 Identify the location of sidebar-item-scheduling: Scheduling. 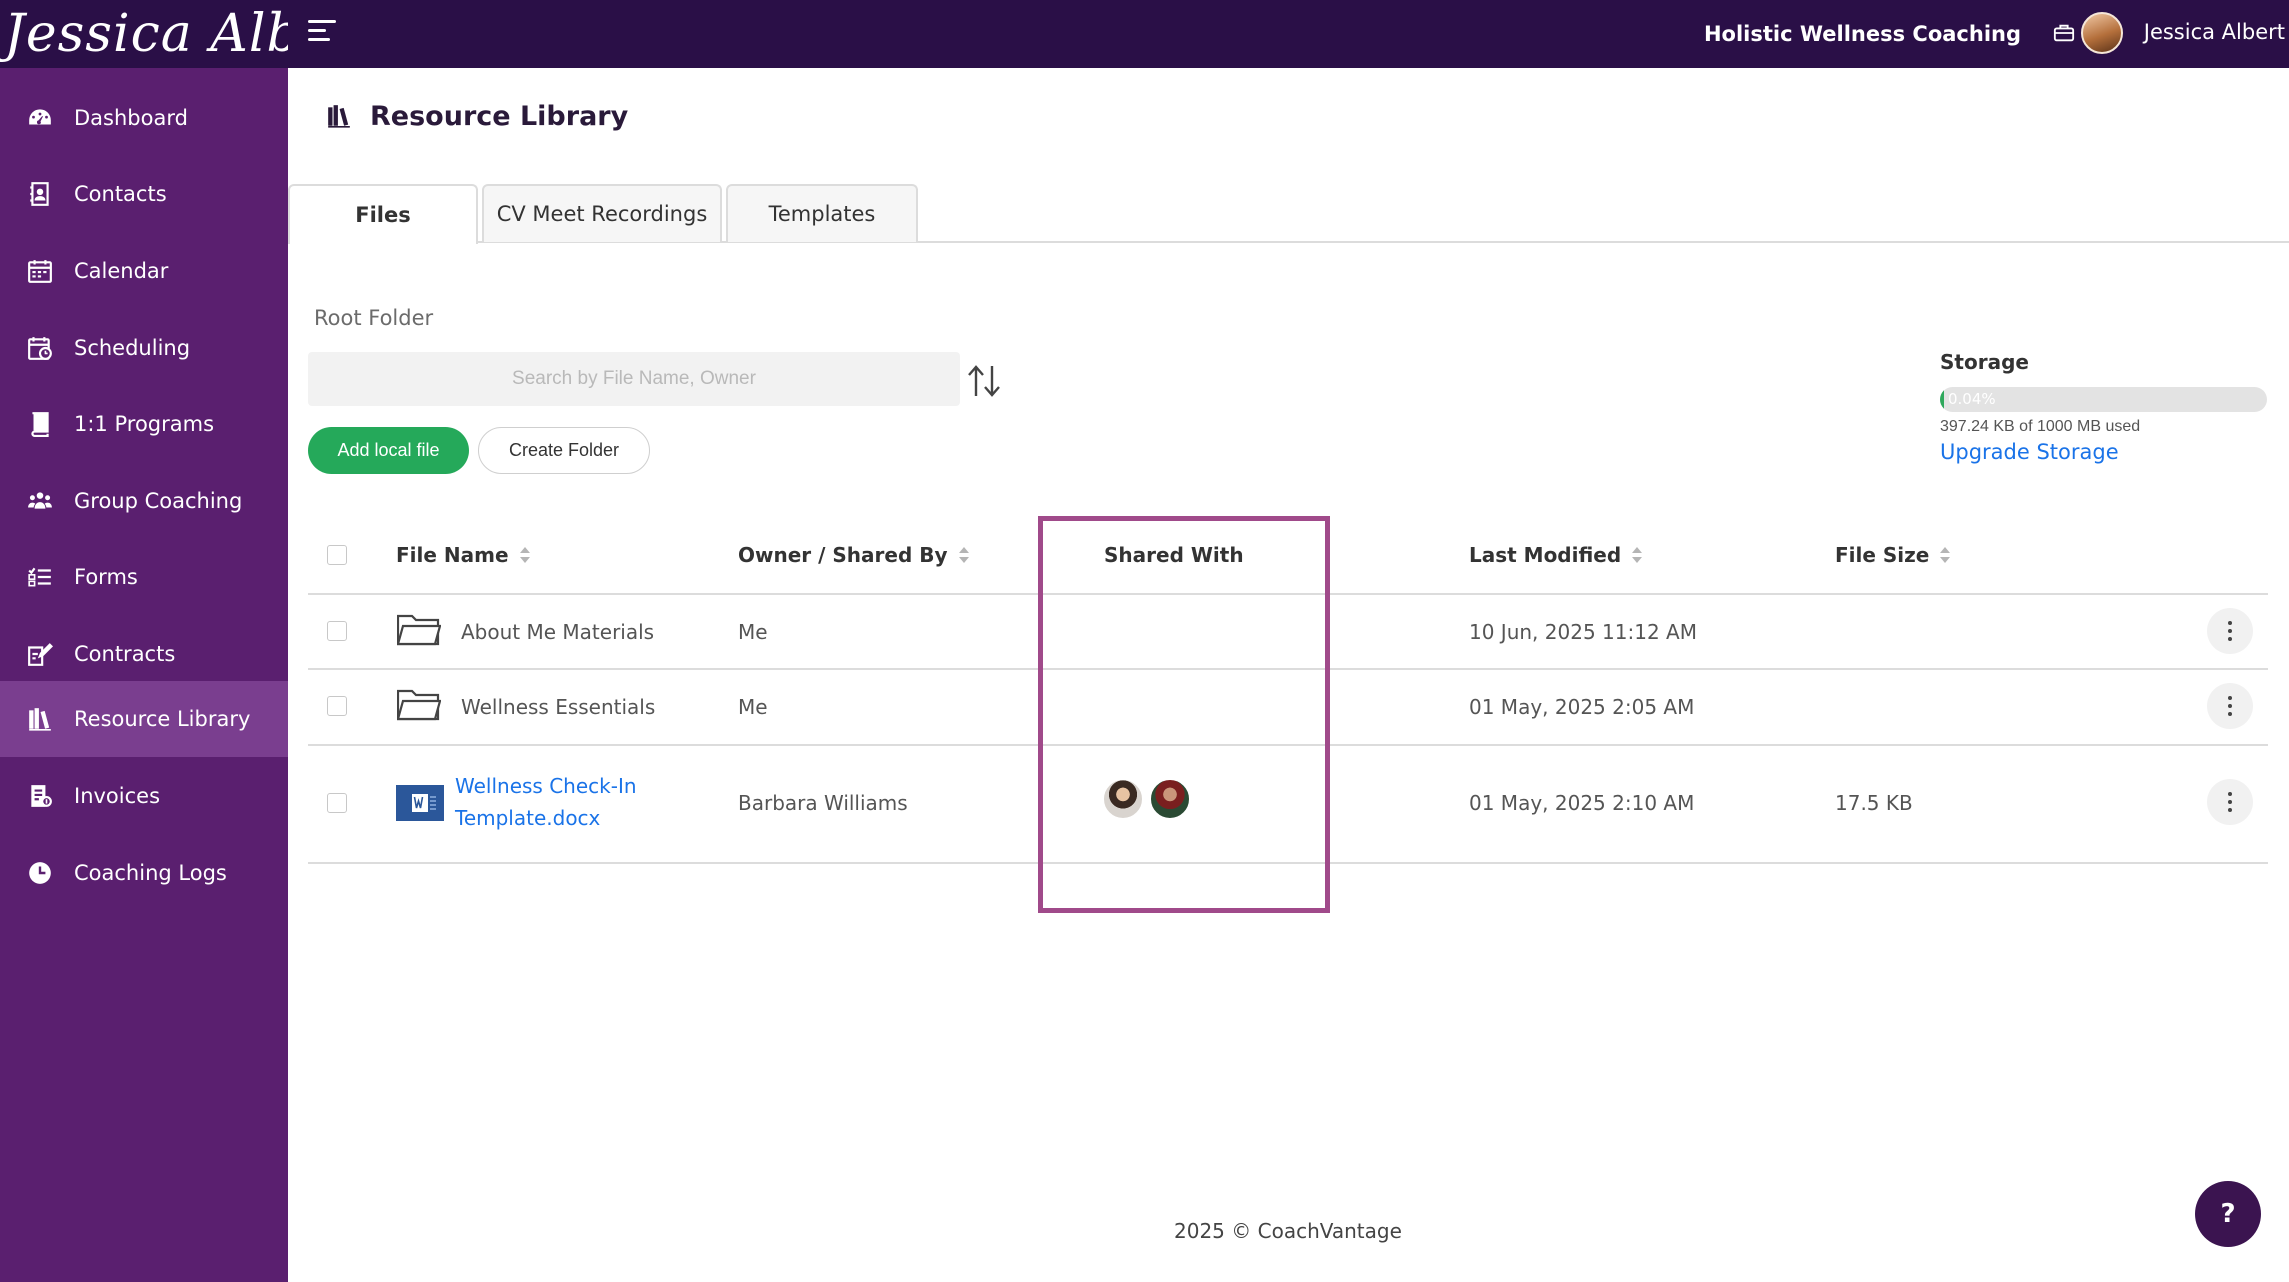
(144, 348).